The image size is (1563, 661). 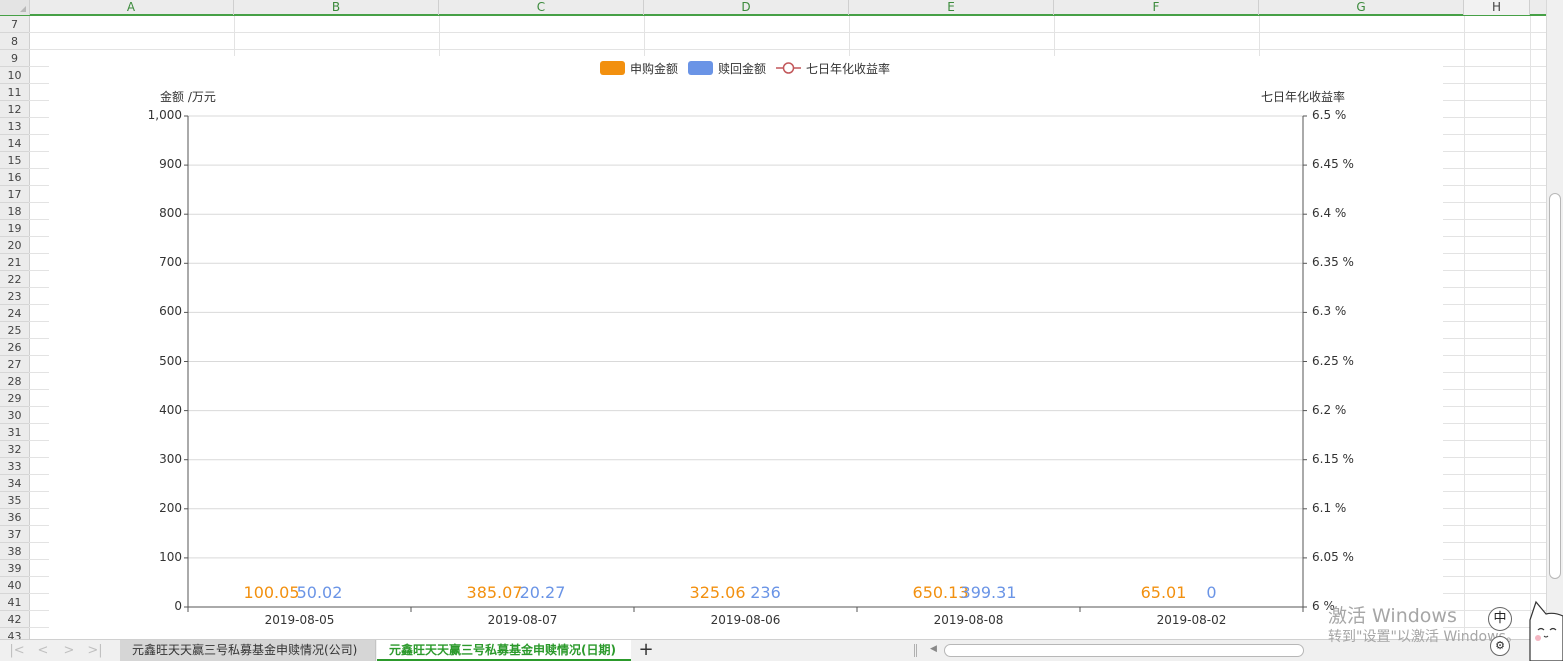 I want to click on row-header-40: 40, so click(x=14, y=585).